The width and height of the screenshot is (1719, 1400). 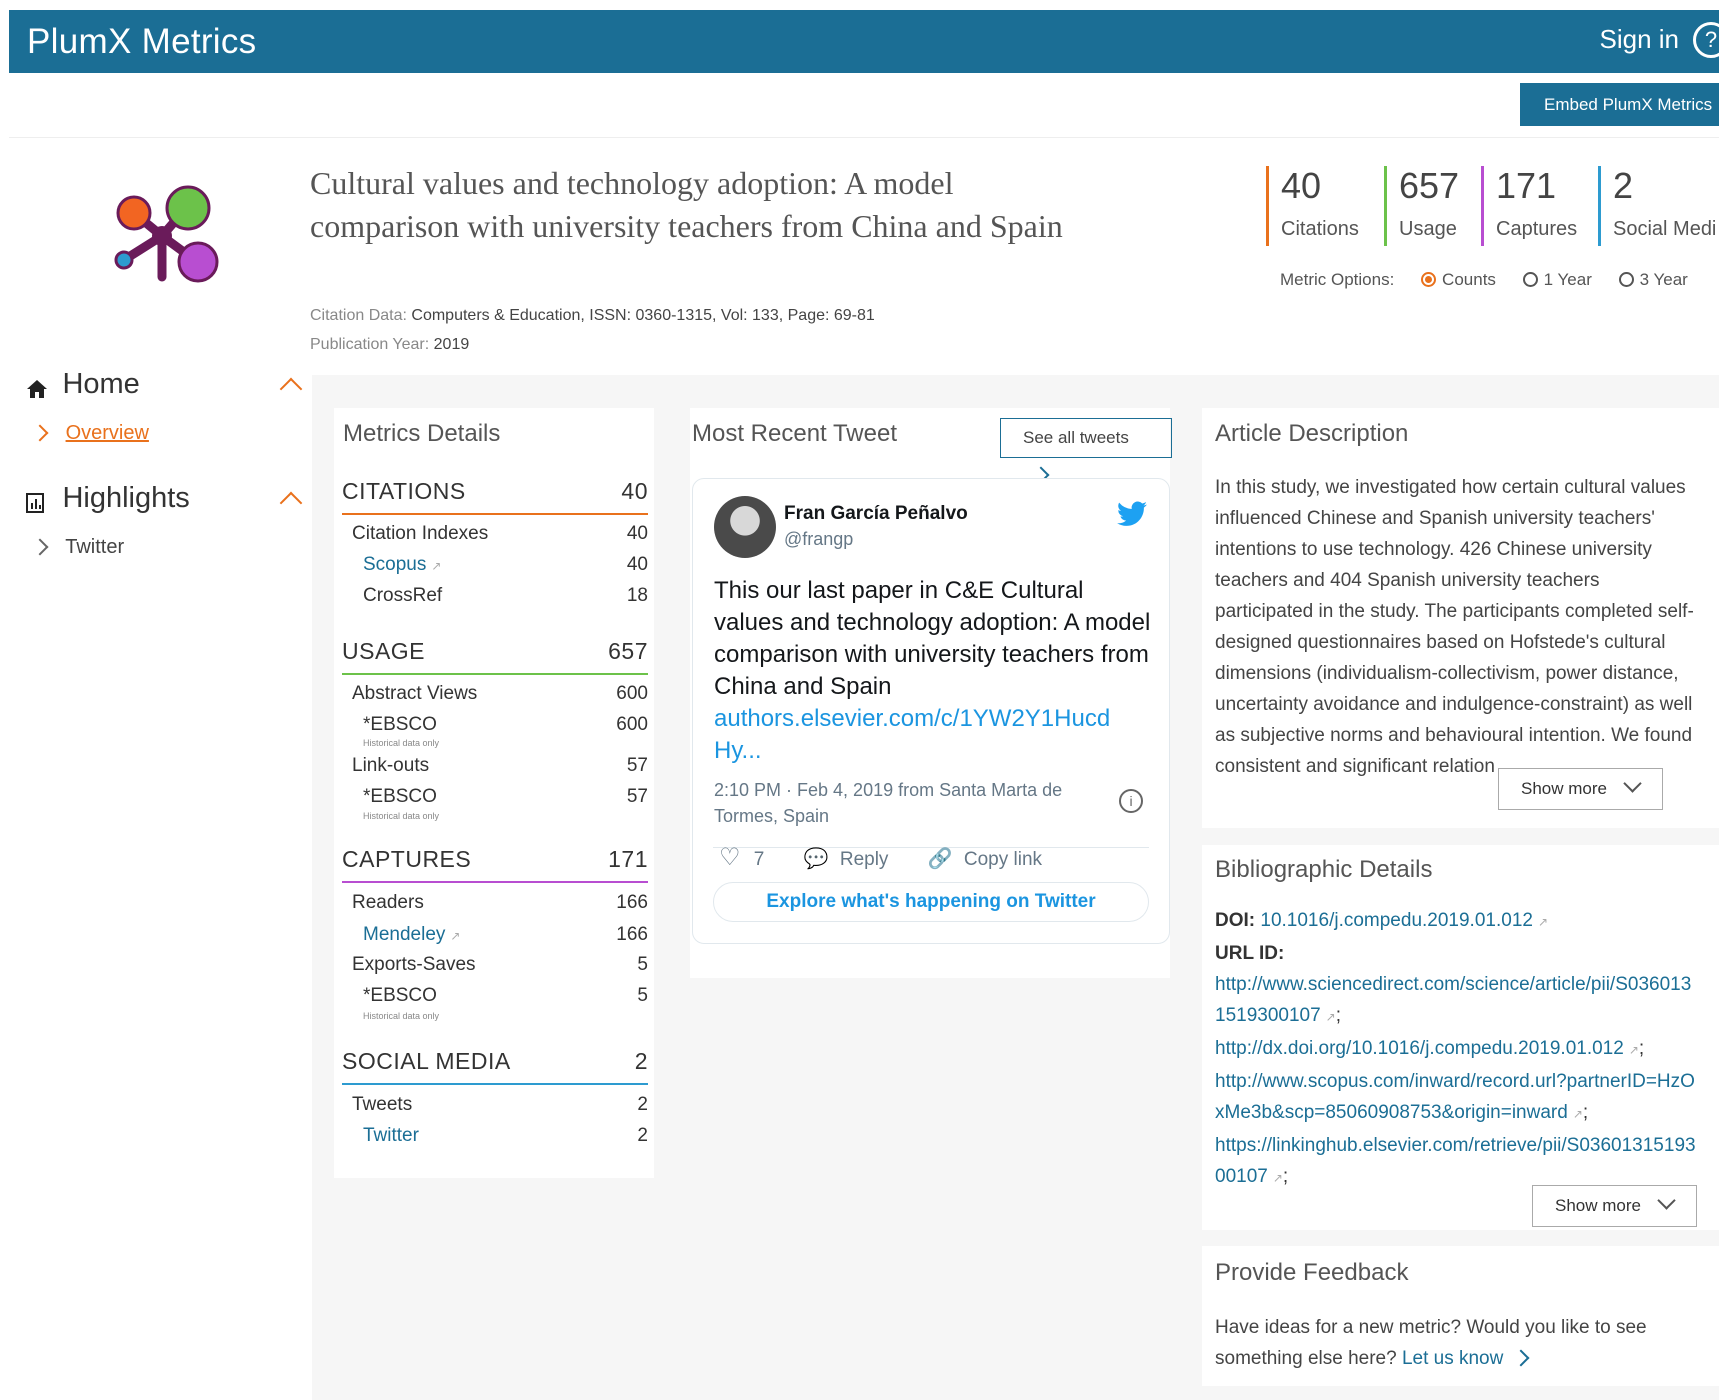 What do you see at coordinates (876, 514) in the screenshot?
I see `tweet-author: Fran García Peñalvo` at bounding box center [876, 514].